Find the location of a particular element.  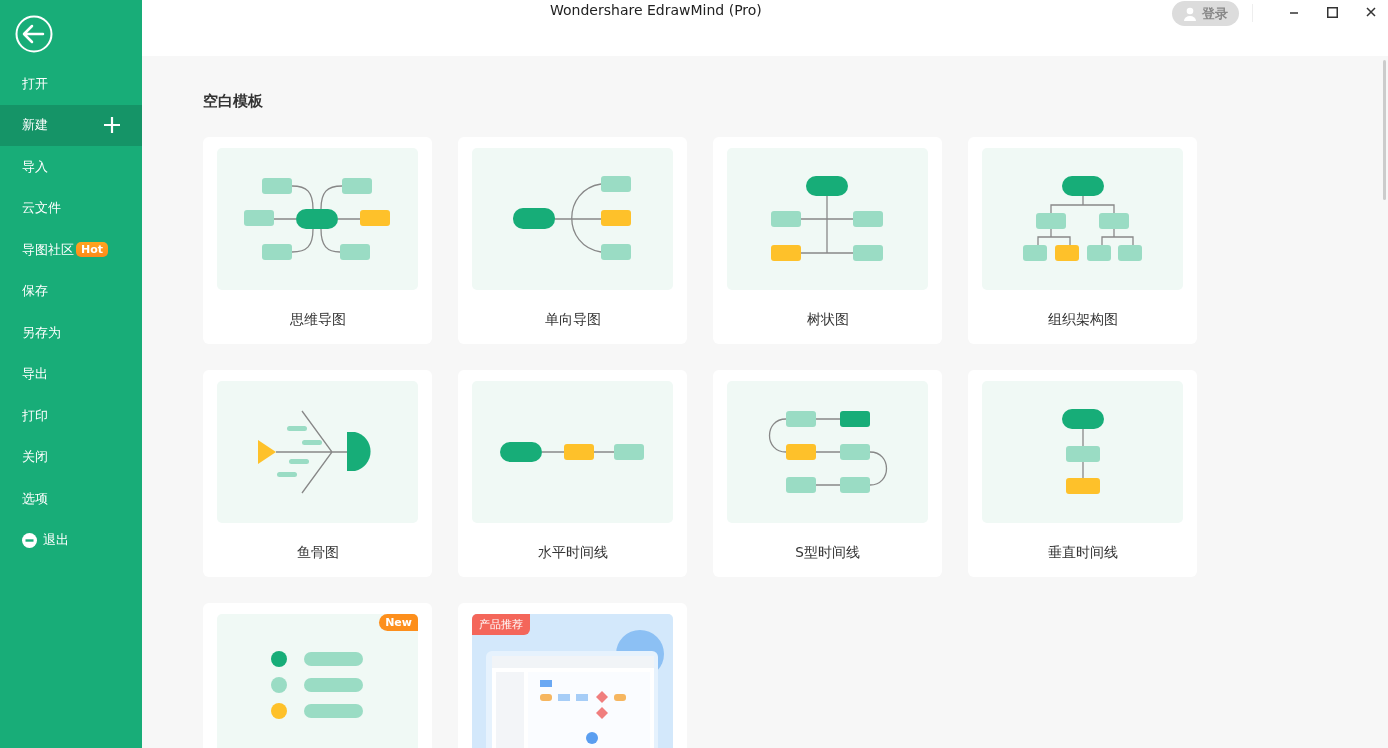

item-label: 选项 is located at coordinates (35, 498).